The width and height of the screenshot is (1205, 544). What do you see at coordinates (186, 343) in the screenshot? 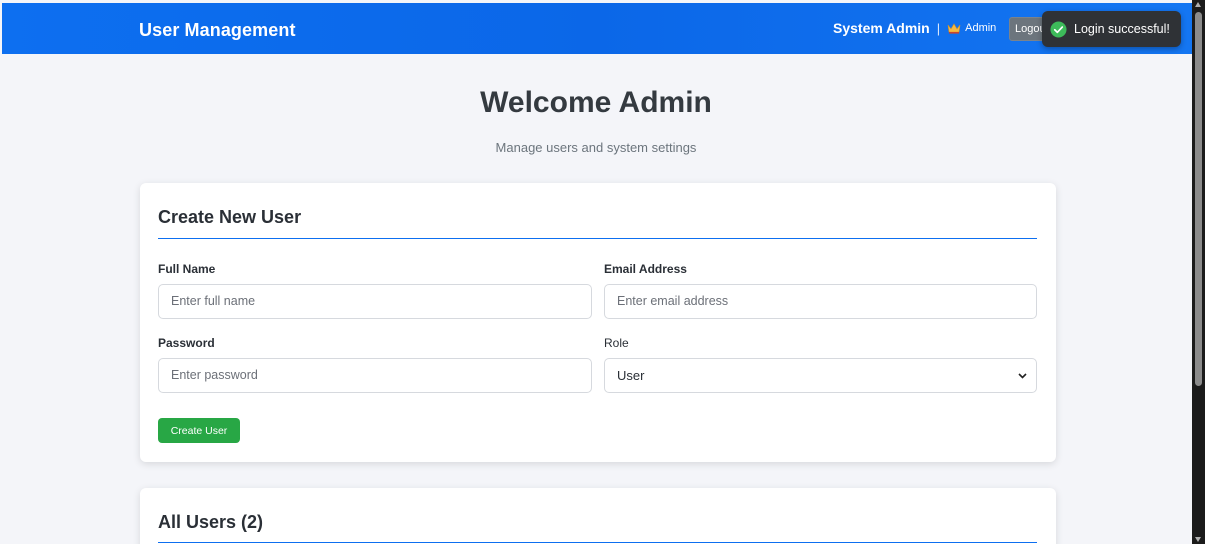
I see `password-label: Password` at bounding box center [186, 343].